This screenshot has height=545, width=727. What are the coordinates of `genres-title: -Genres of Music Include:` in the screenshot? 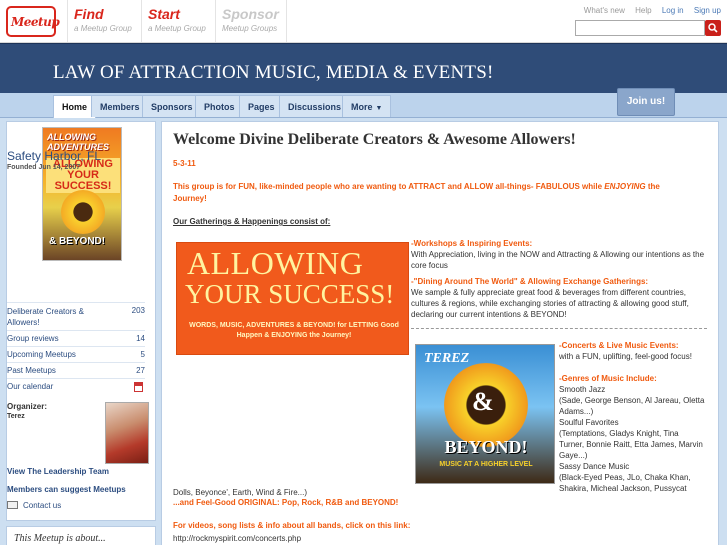 It's located at (608, 378).